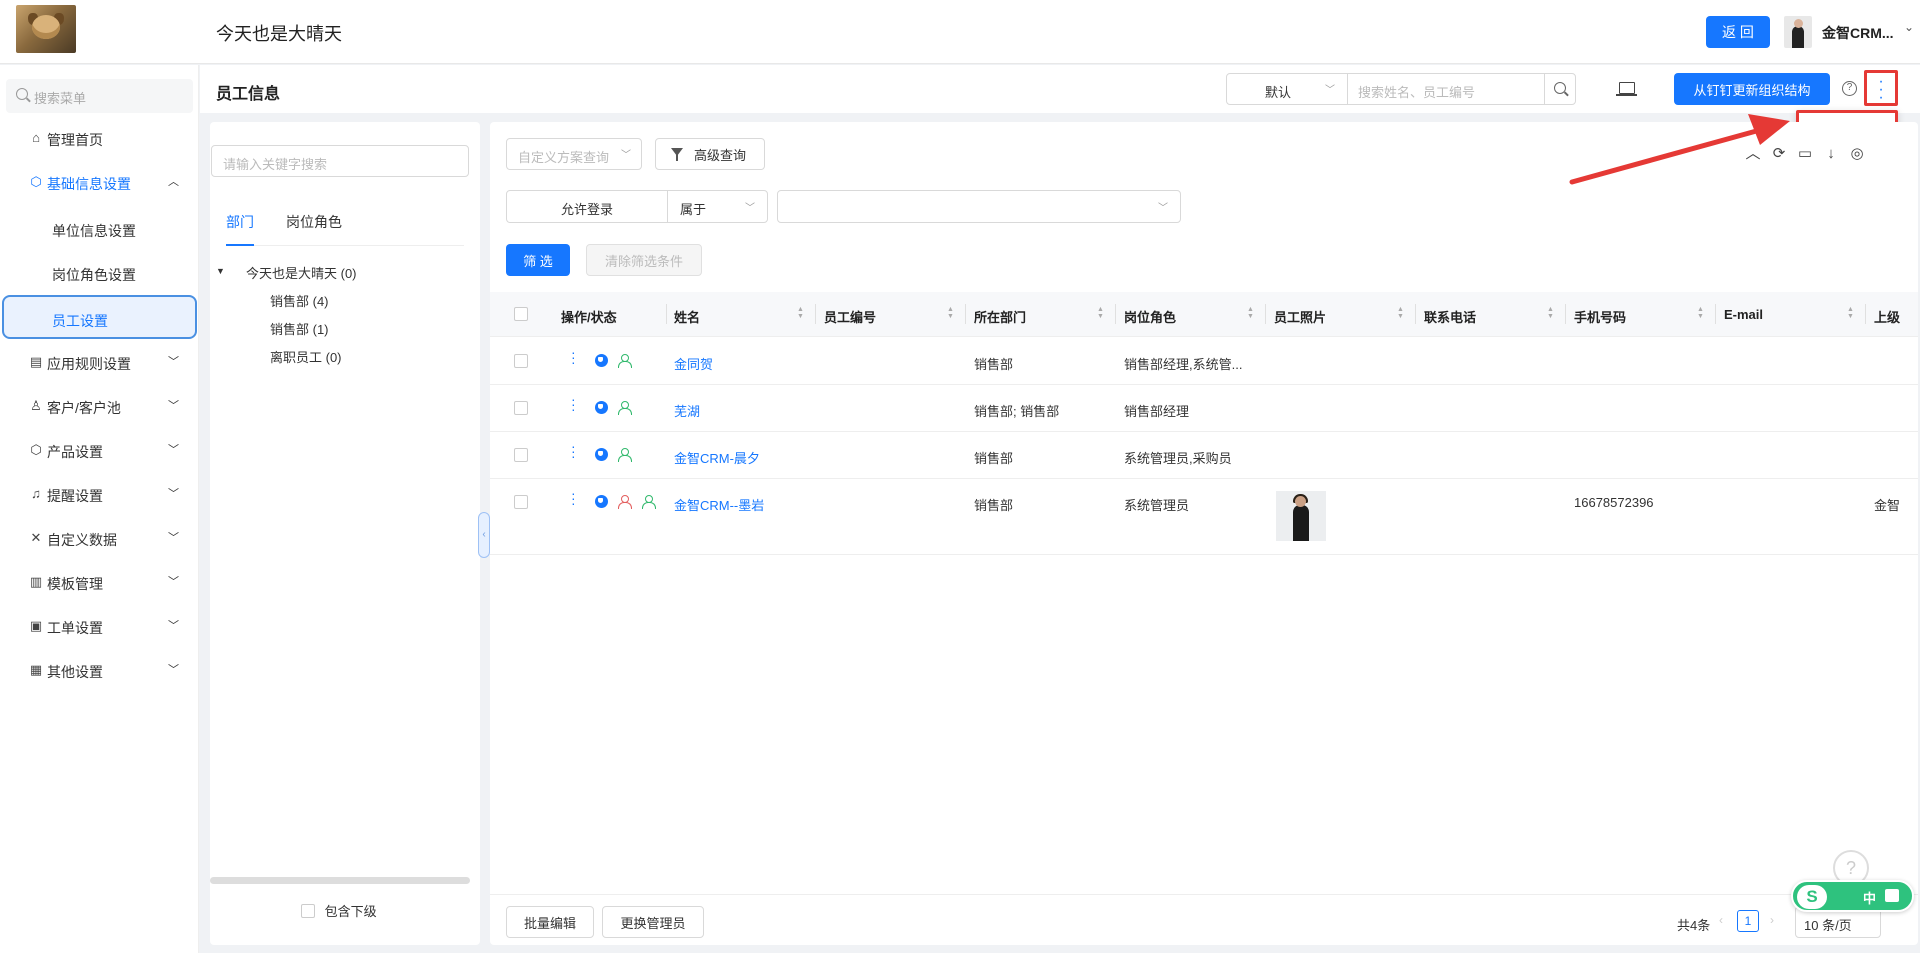  Describe the element at coordinates (1204, 455) in the screenshot. I see `table-row: · · · 金智CRM-晨夕 销售部 系统管理员,采购员` at that location.